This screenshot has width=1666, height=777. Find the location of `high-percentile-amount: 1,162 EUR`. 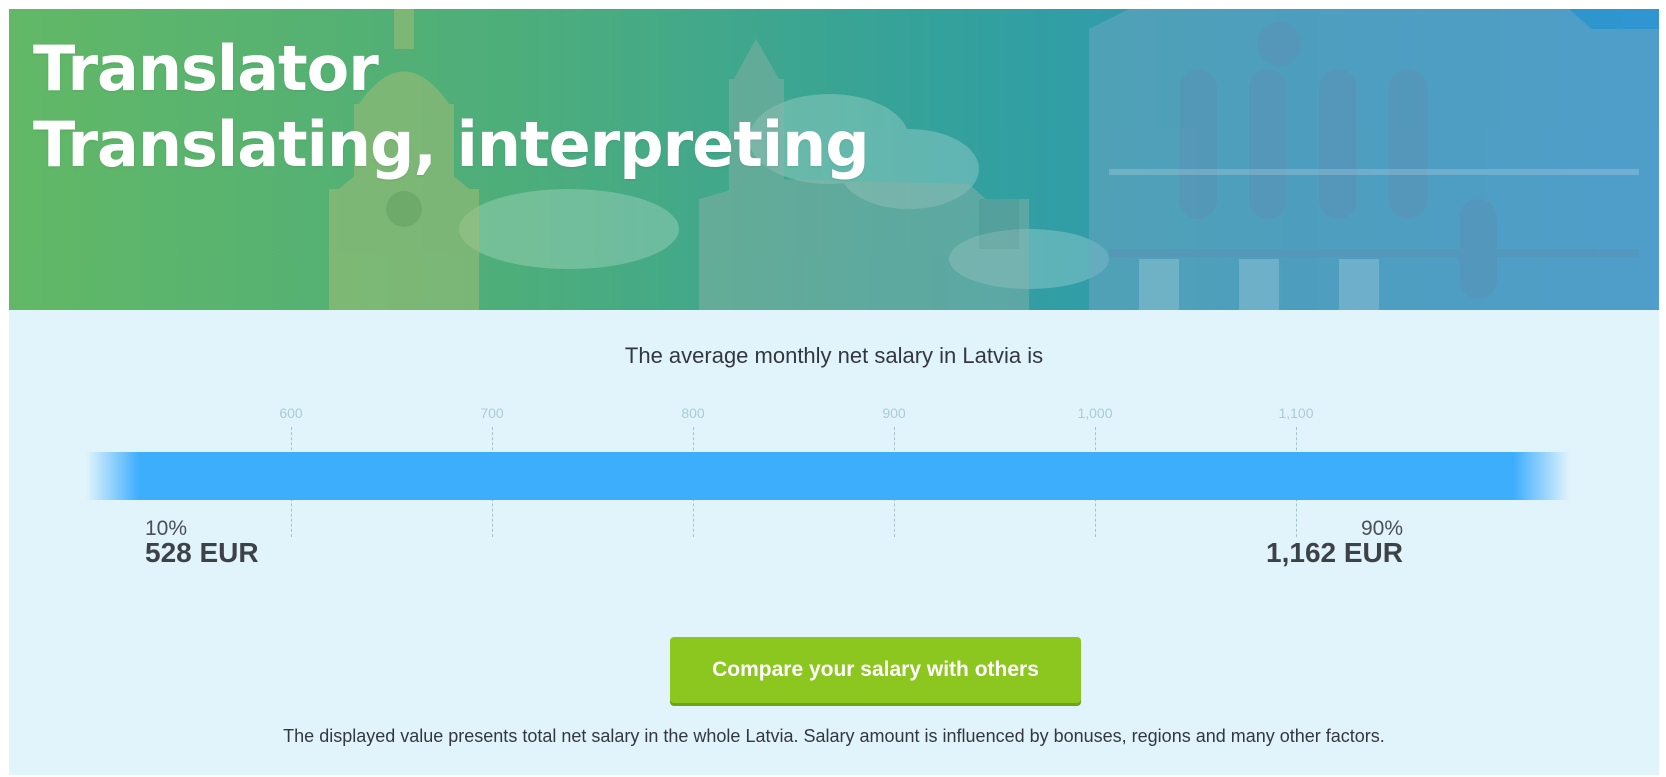

high-percentile-amount: 1,162 EUR is located at coordinates (1334, 552).